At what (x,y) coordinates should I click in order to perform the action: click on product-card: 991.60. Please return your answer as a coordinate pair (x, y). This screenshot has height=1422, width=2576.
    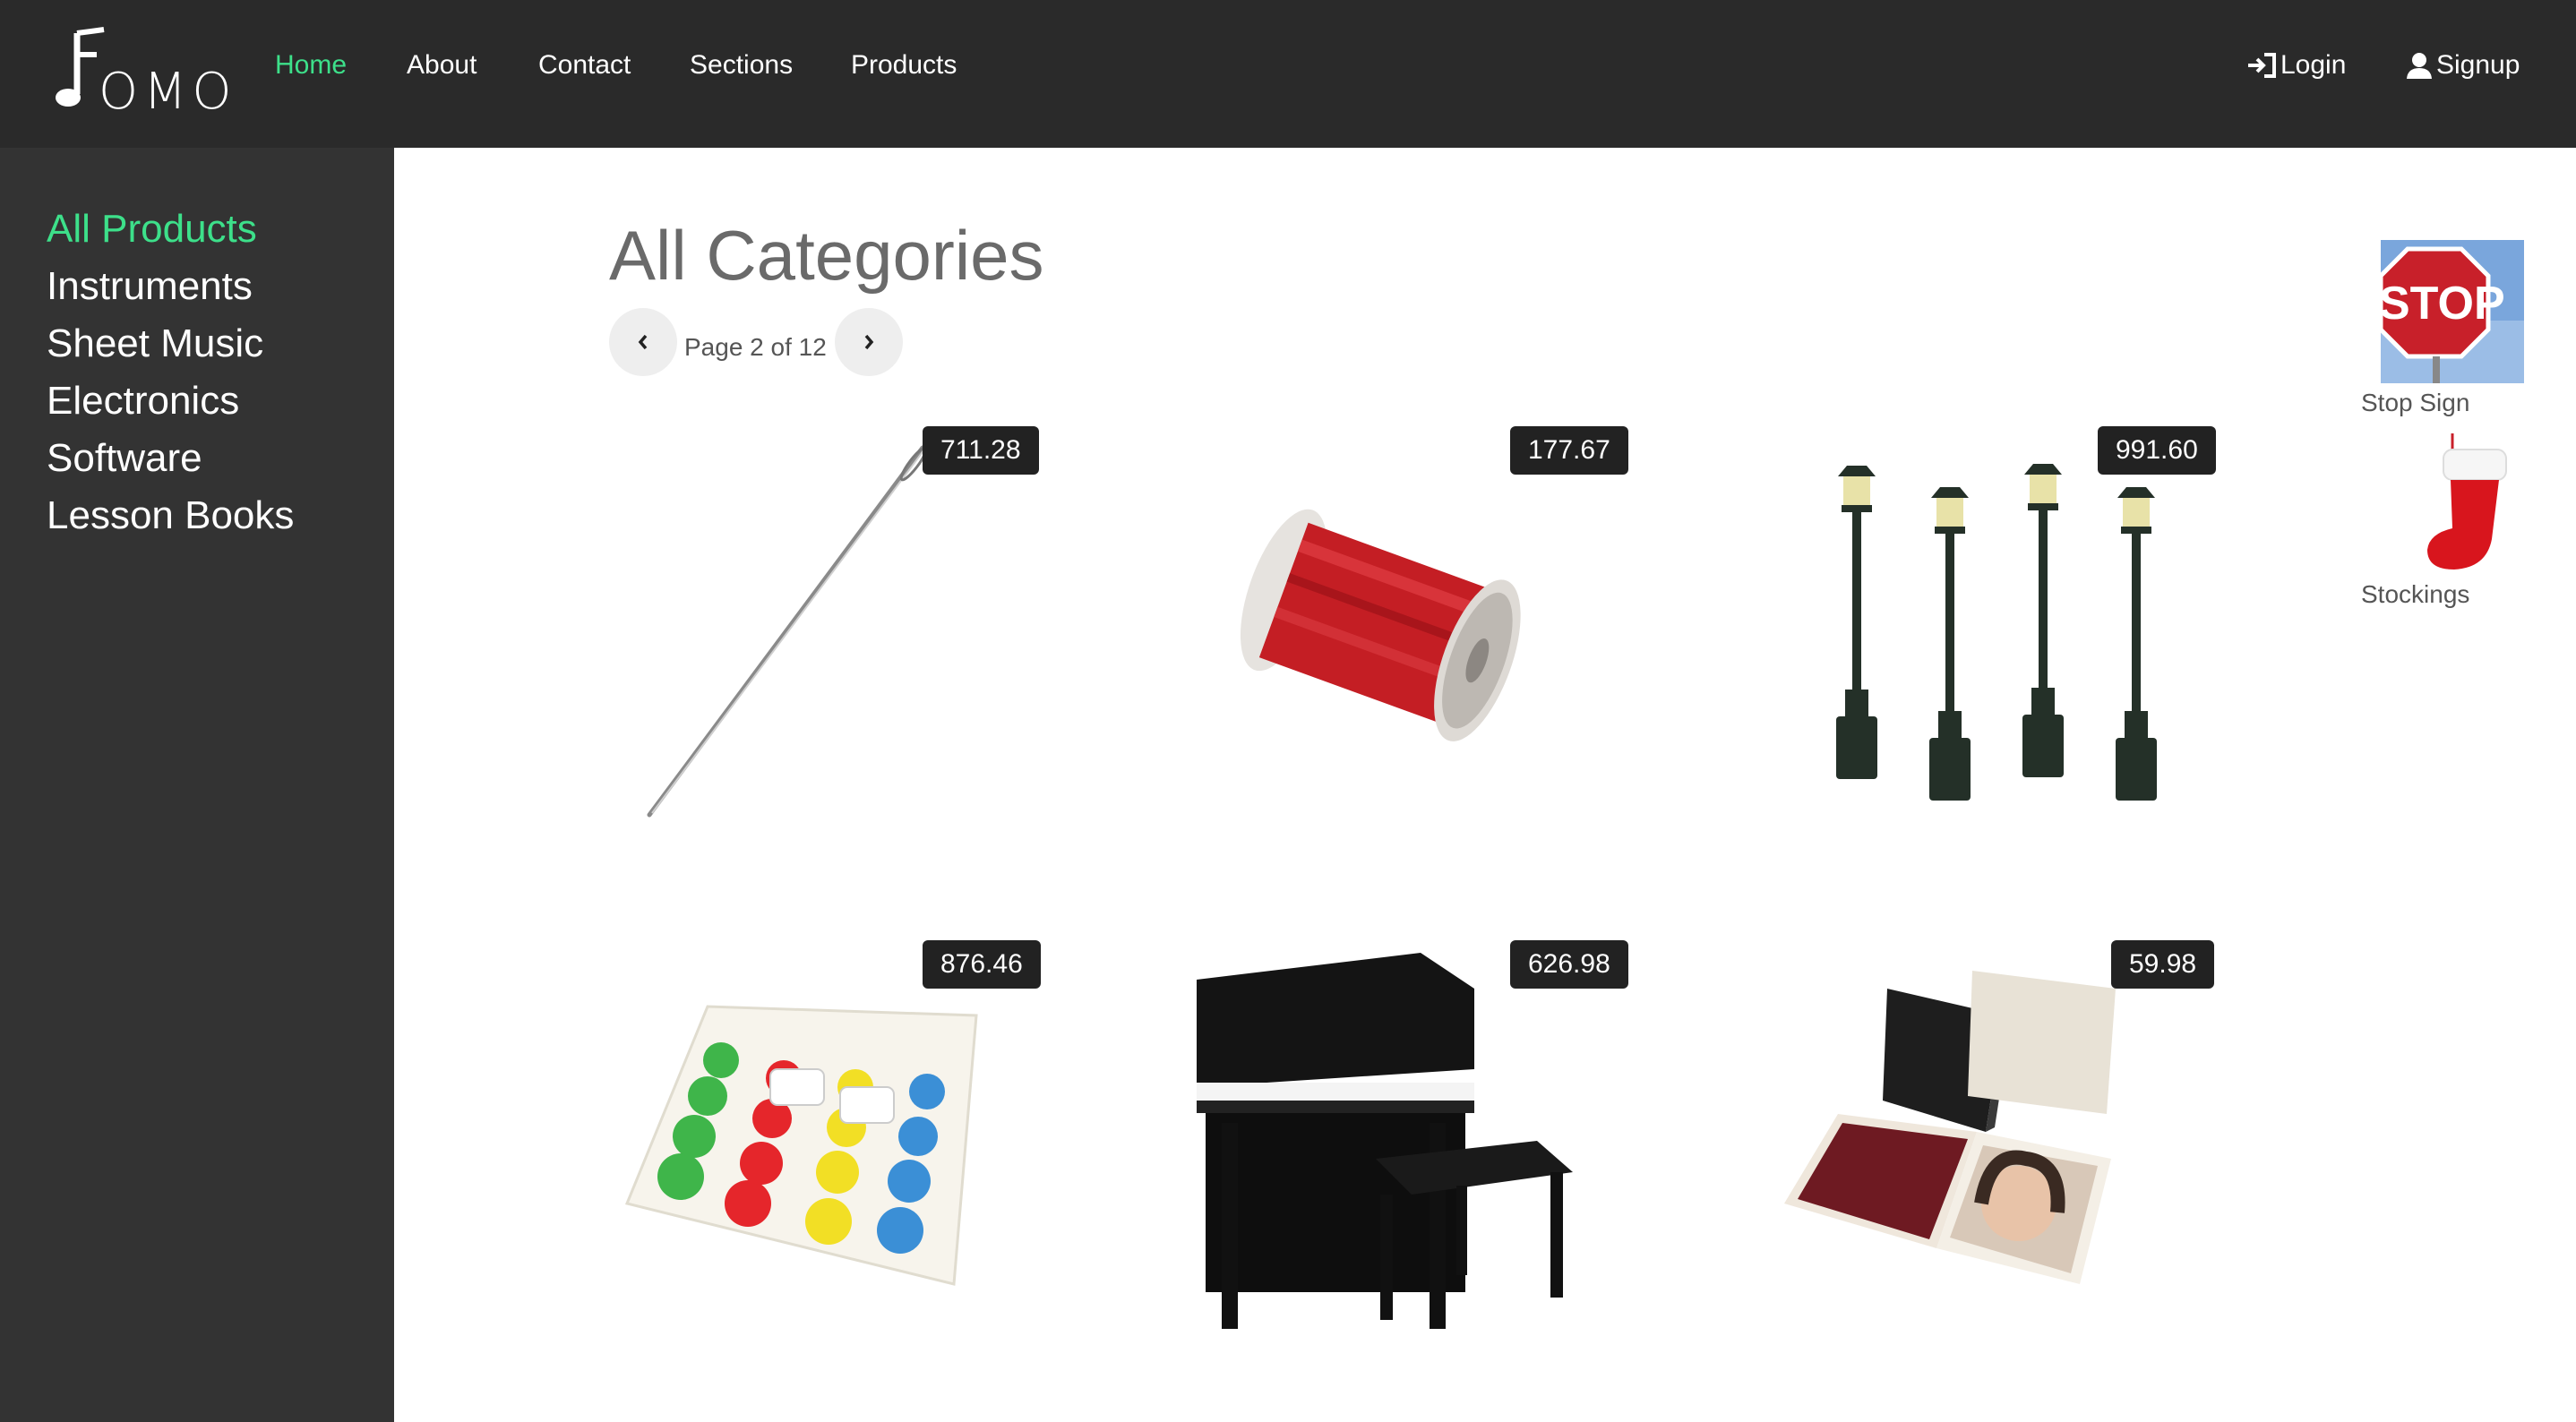
    Looking at the image, I should click on (2008, 636).